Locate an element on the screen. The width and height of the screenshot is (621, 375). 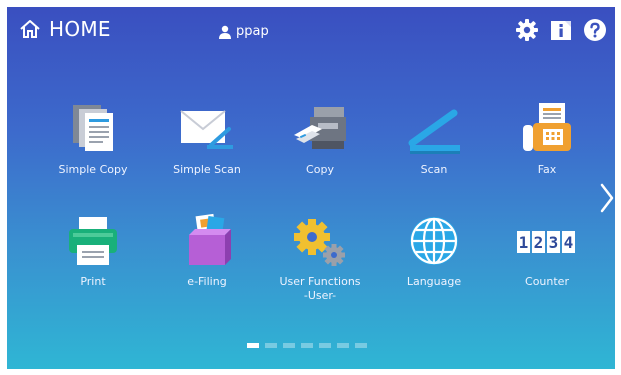
simple-copy-icon is located at coordinates (93, 128).